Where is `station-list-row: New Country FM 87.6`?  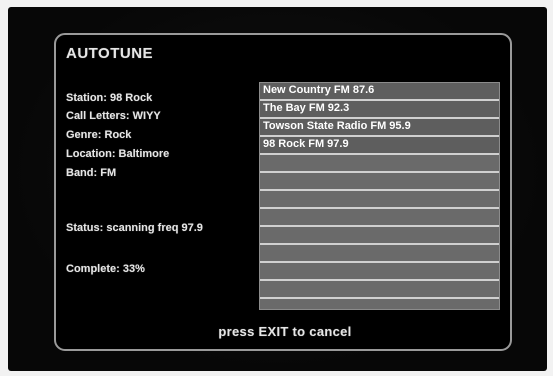
station-list-row: New Country FM 87.6 is located at coordinates (379, 92).